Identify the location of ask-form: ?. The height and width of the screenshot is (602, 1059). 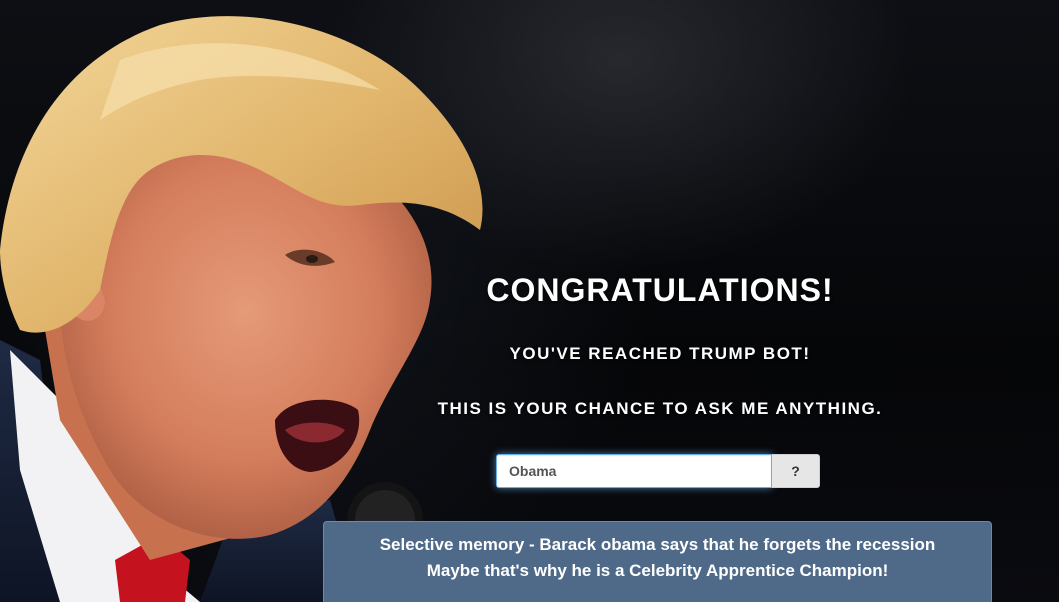
(658, 471).